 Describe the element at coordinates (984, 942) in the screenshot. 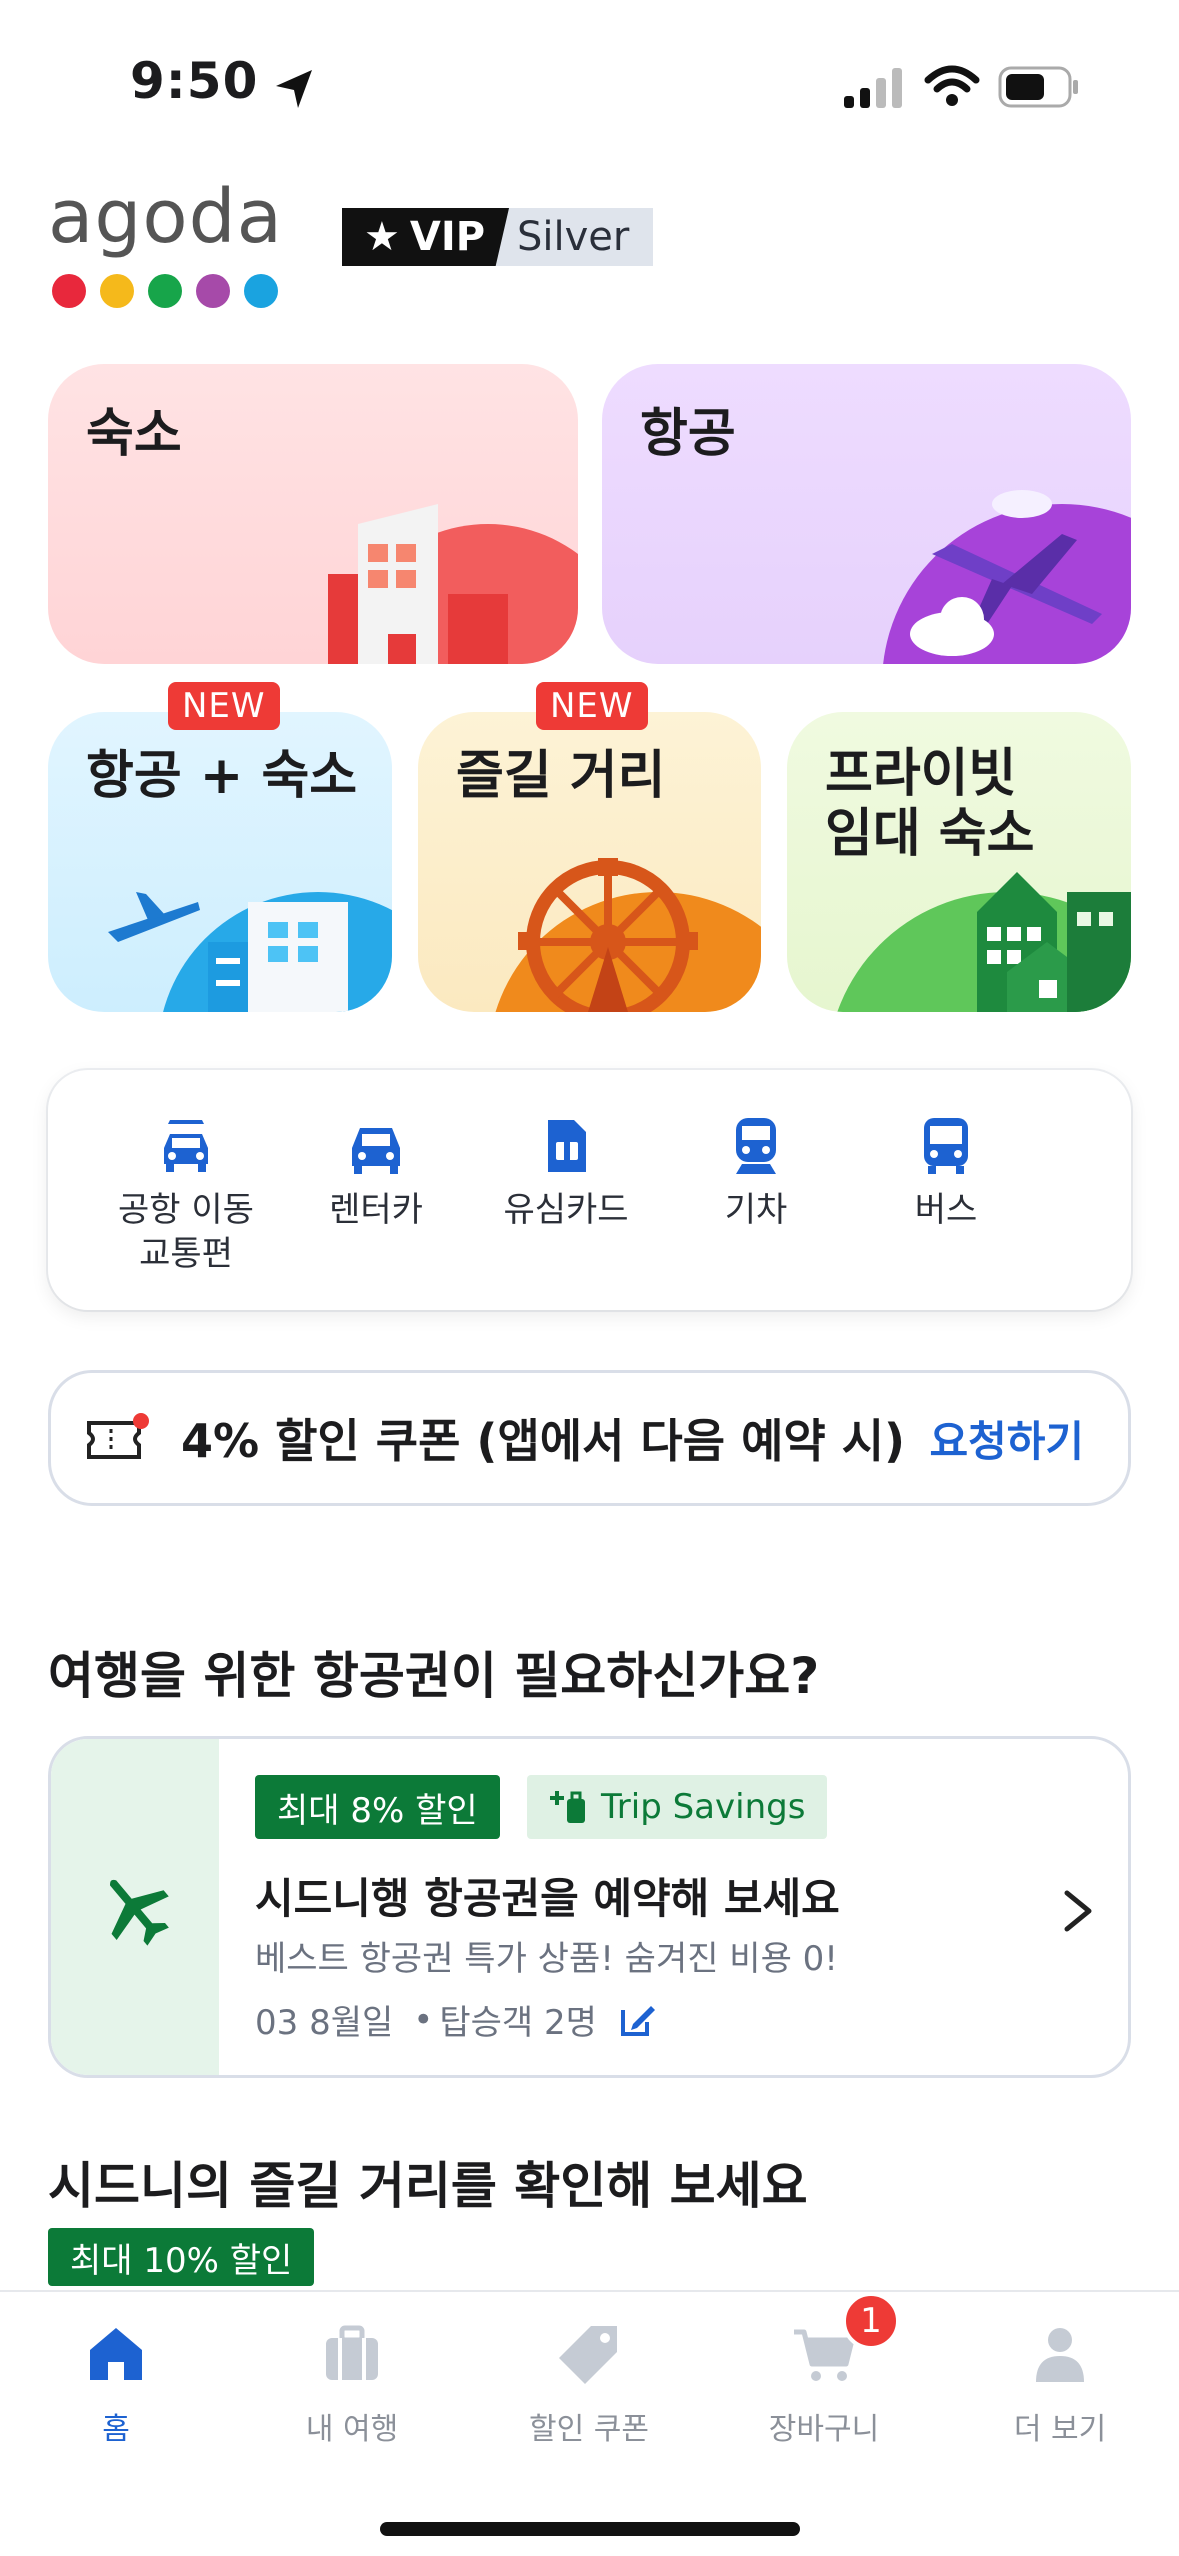

I see `houses-illustration-icon` at that location.